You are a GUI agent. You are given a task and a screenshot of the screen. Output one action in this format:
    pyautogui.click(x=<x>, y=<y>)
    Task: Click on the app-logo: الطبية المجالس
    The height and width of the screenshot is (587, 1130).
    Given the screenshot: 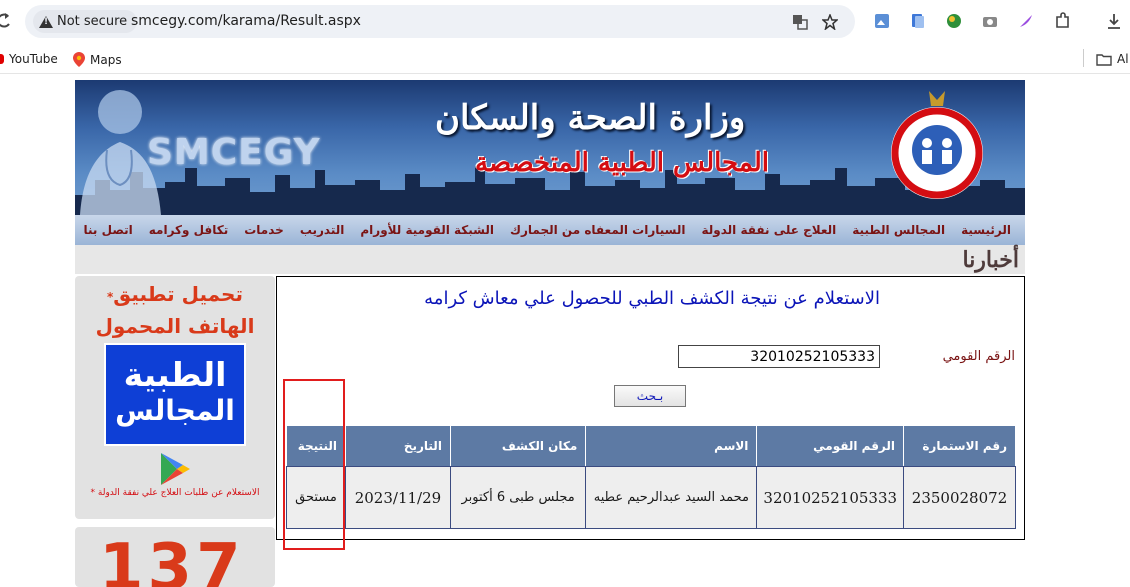 What is the action you would take?
    pyautogui.click(x=175, y=394)
    